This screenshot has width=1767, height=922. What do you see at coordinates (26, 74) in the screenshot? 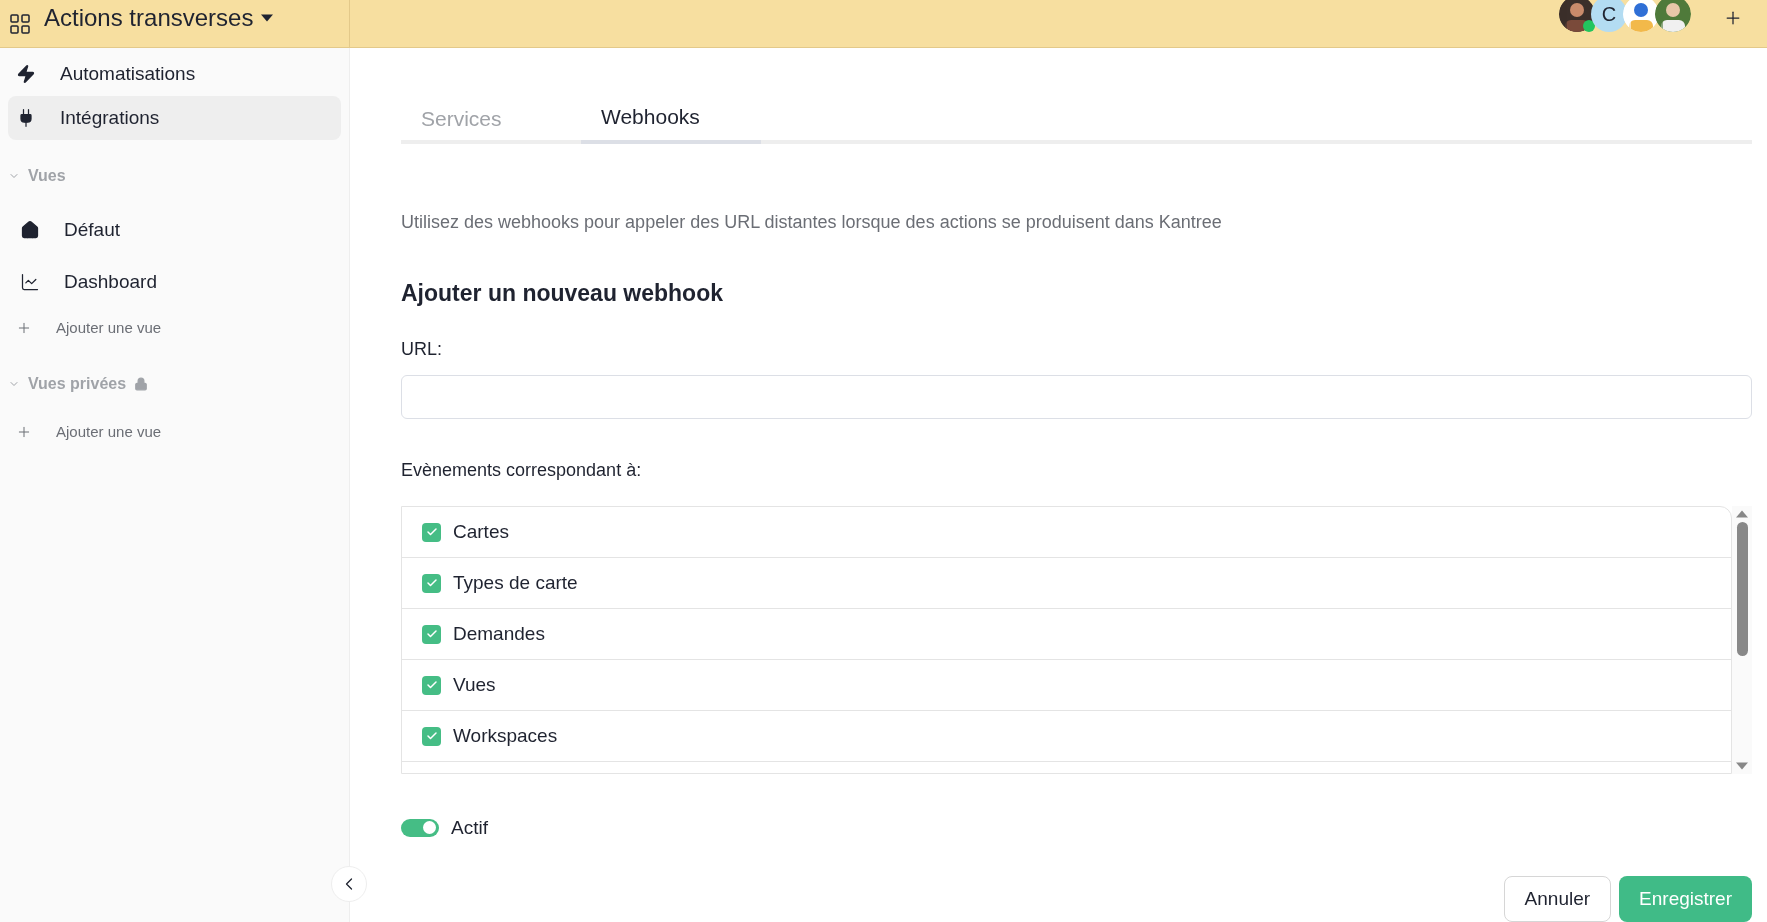
I see `bolt-icon` at bounding box center [26, 74].